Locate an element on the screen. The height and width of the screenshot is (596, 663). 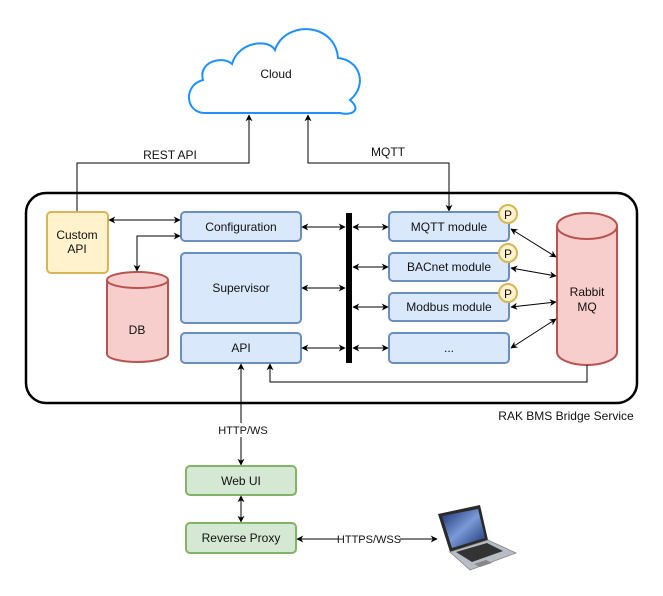
custom-api-node: Custom API is located at coordinates (77, 242).